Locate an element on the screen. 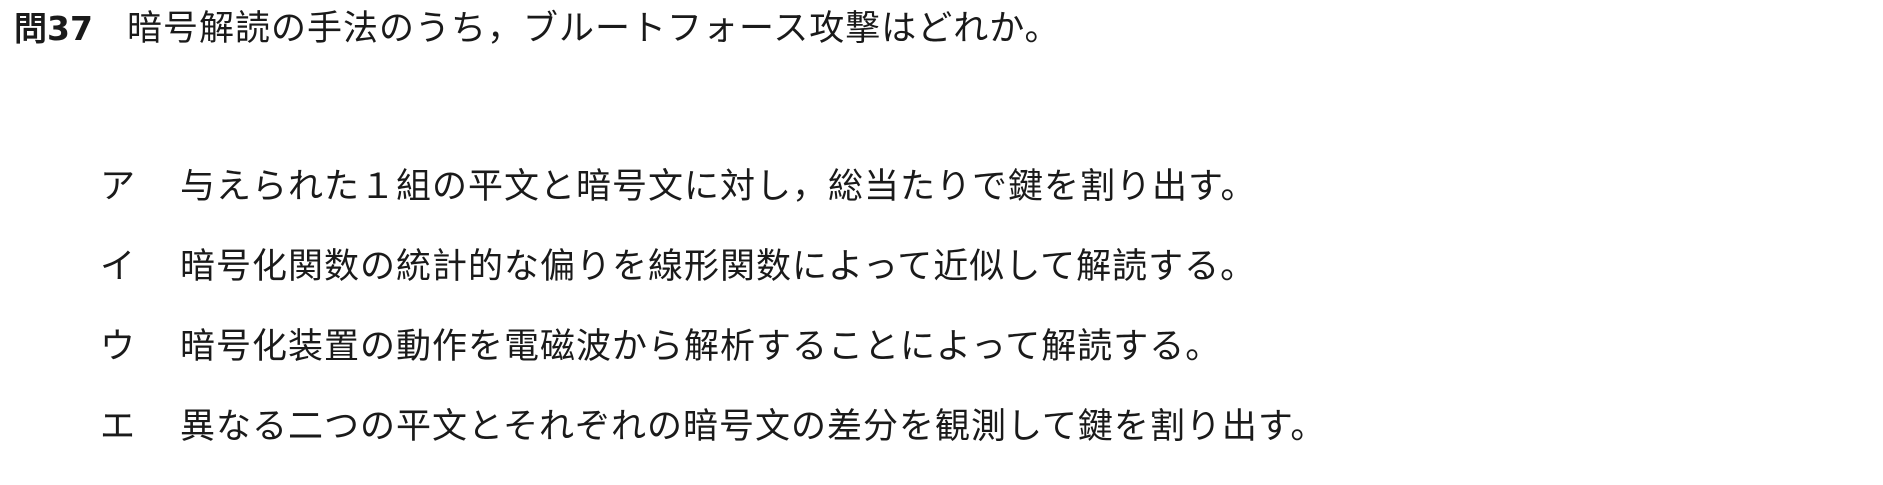 The image size is (1883, 485). choice-text: 暗号化関数の統計的な偏りを線形関数によって近似して解読する。 is located at coordinates (718, 267).